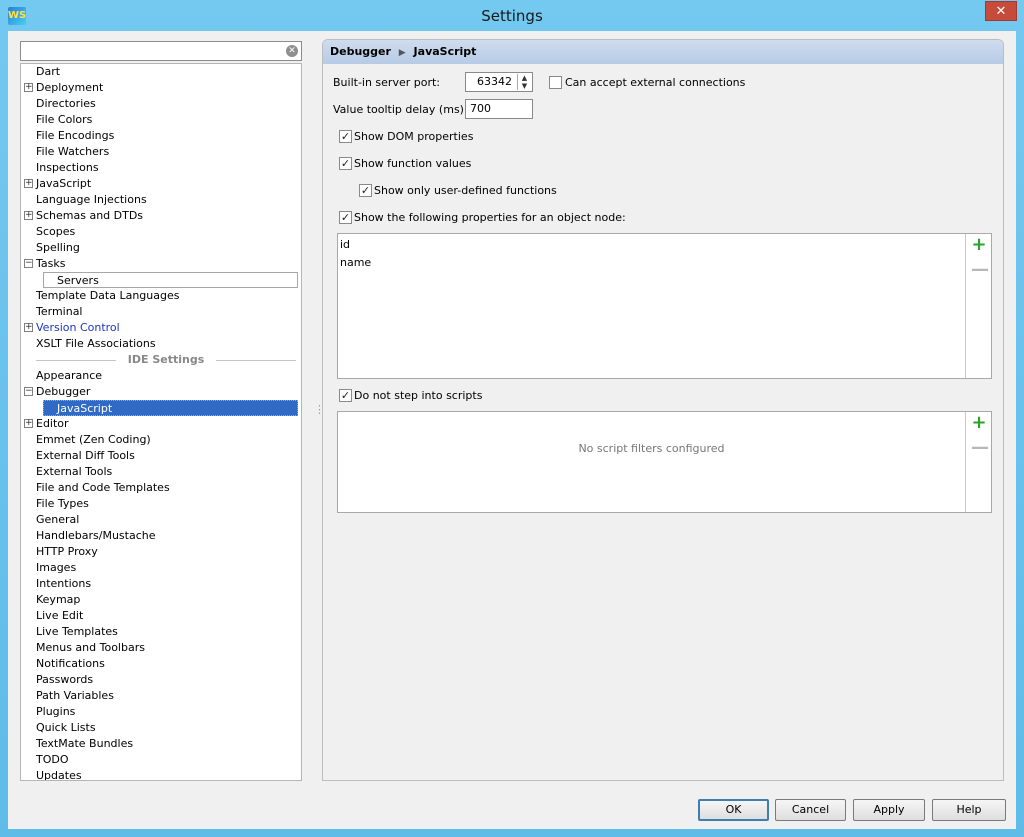  What do you see at coordinates (59, 312) in the screenshot?
I see `tree-item: Terminal` at bounding box center [59, 312].